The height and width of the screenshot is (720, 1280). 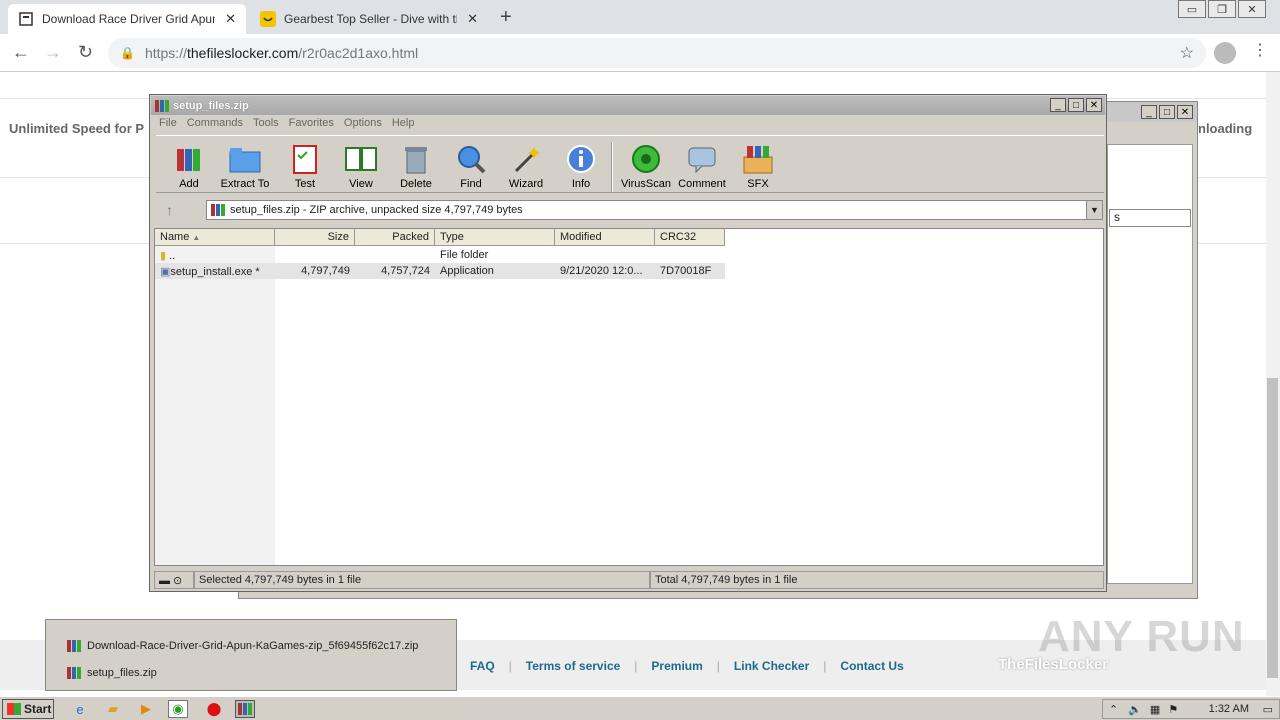 I want to click on add-button: Add, so click(x=189, y=166).